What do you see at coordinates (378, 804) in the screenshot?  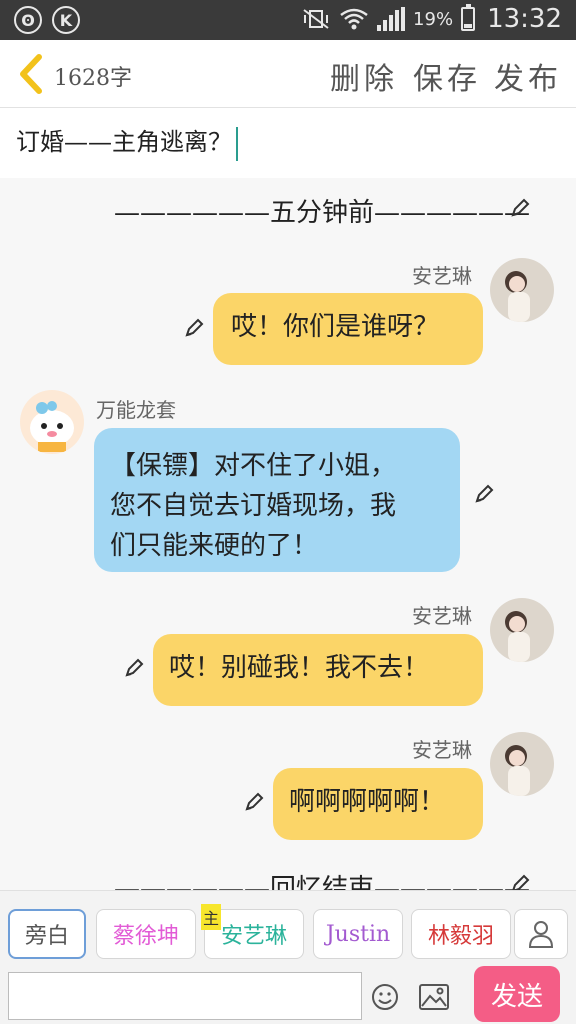 I see `message-bubble: 啊啊啊啊啊！` at bounding box center [378, 804].